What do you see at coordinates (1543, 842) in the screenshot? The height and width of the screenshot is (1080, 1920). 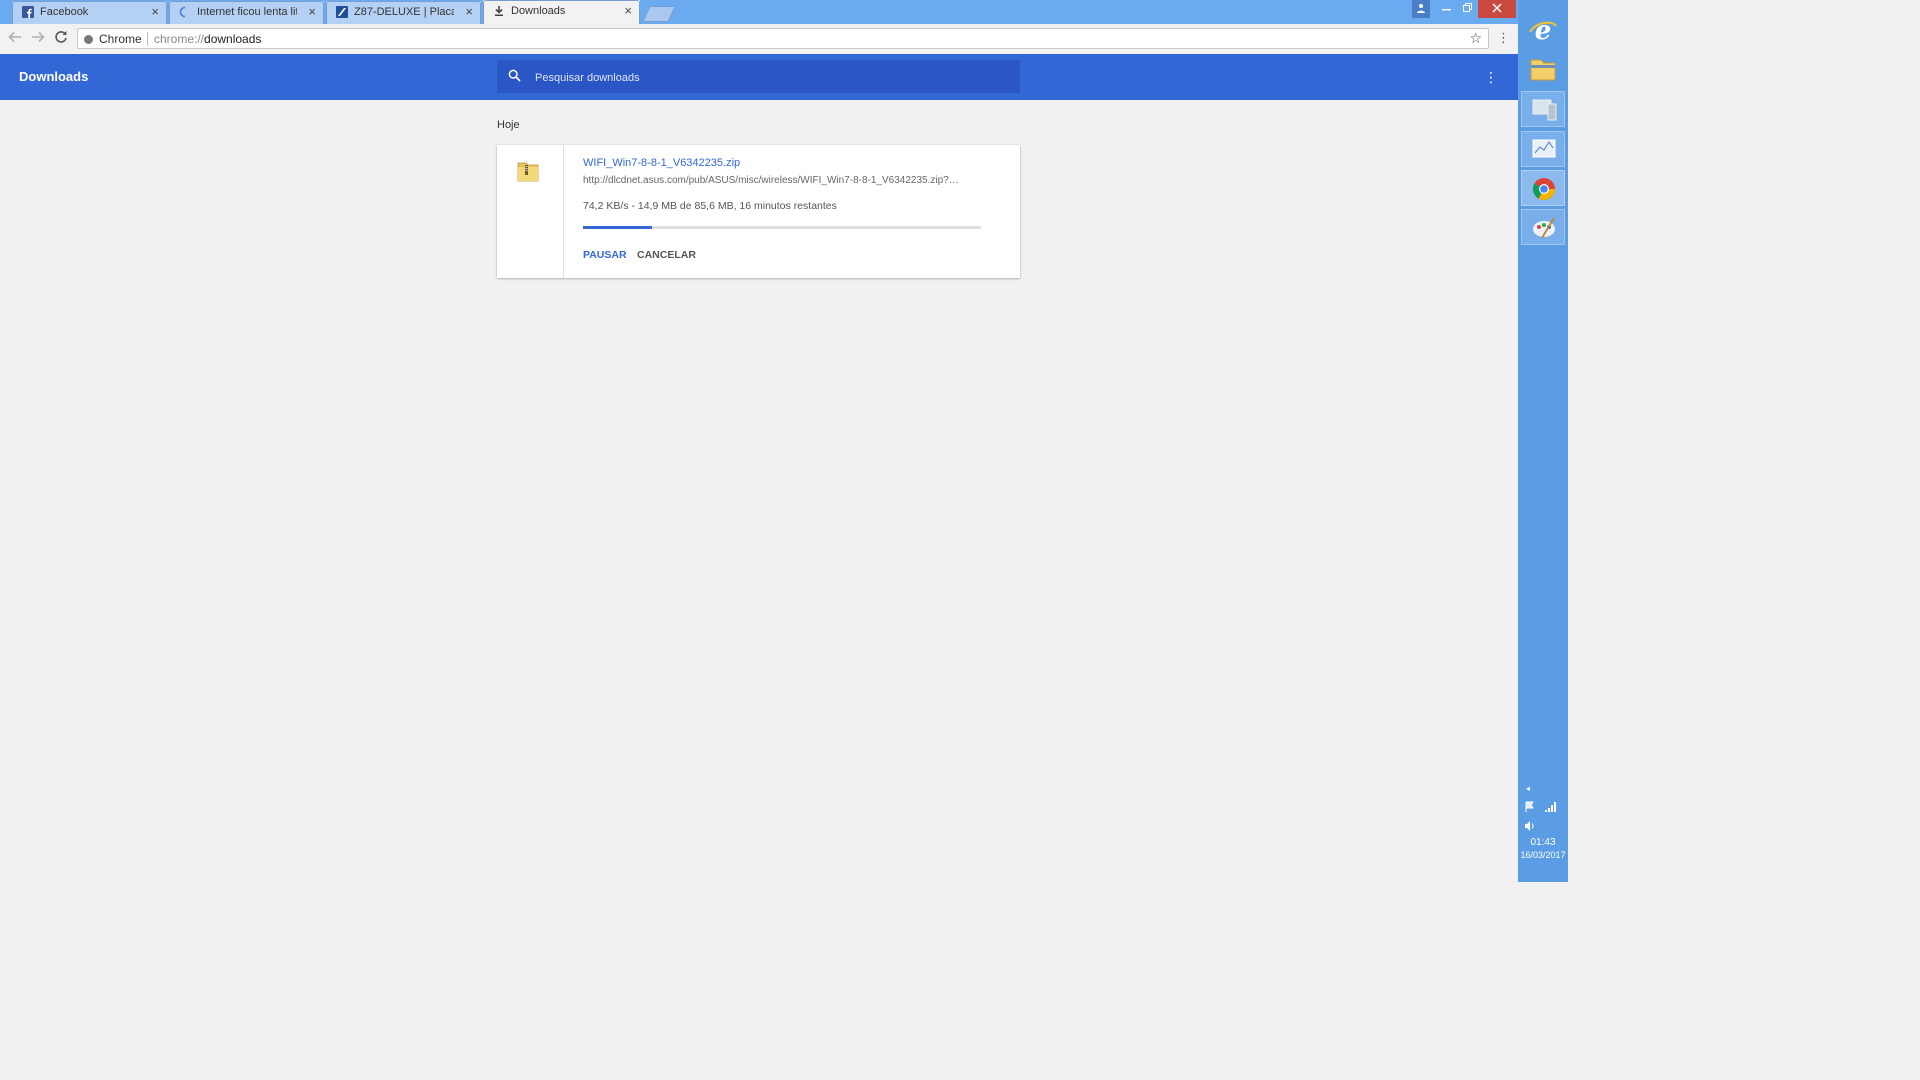 I see `clock-time: 01:43` at bounding box center [1543, 842].